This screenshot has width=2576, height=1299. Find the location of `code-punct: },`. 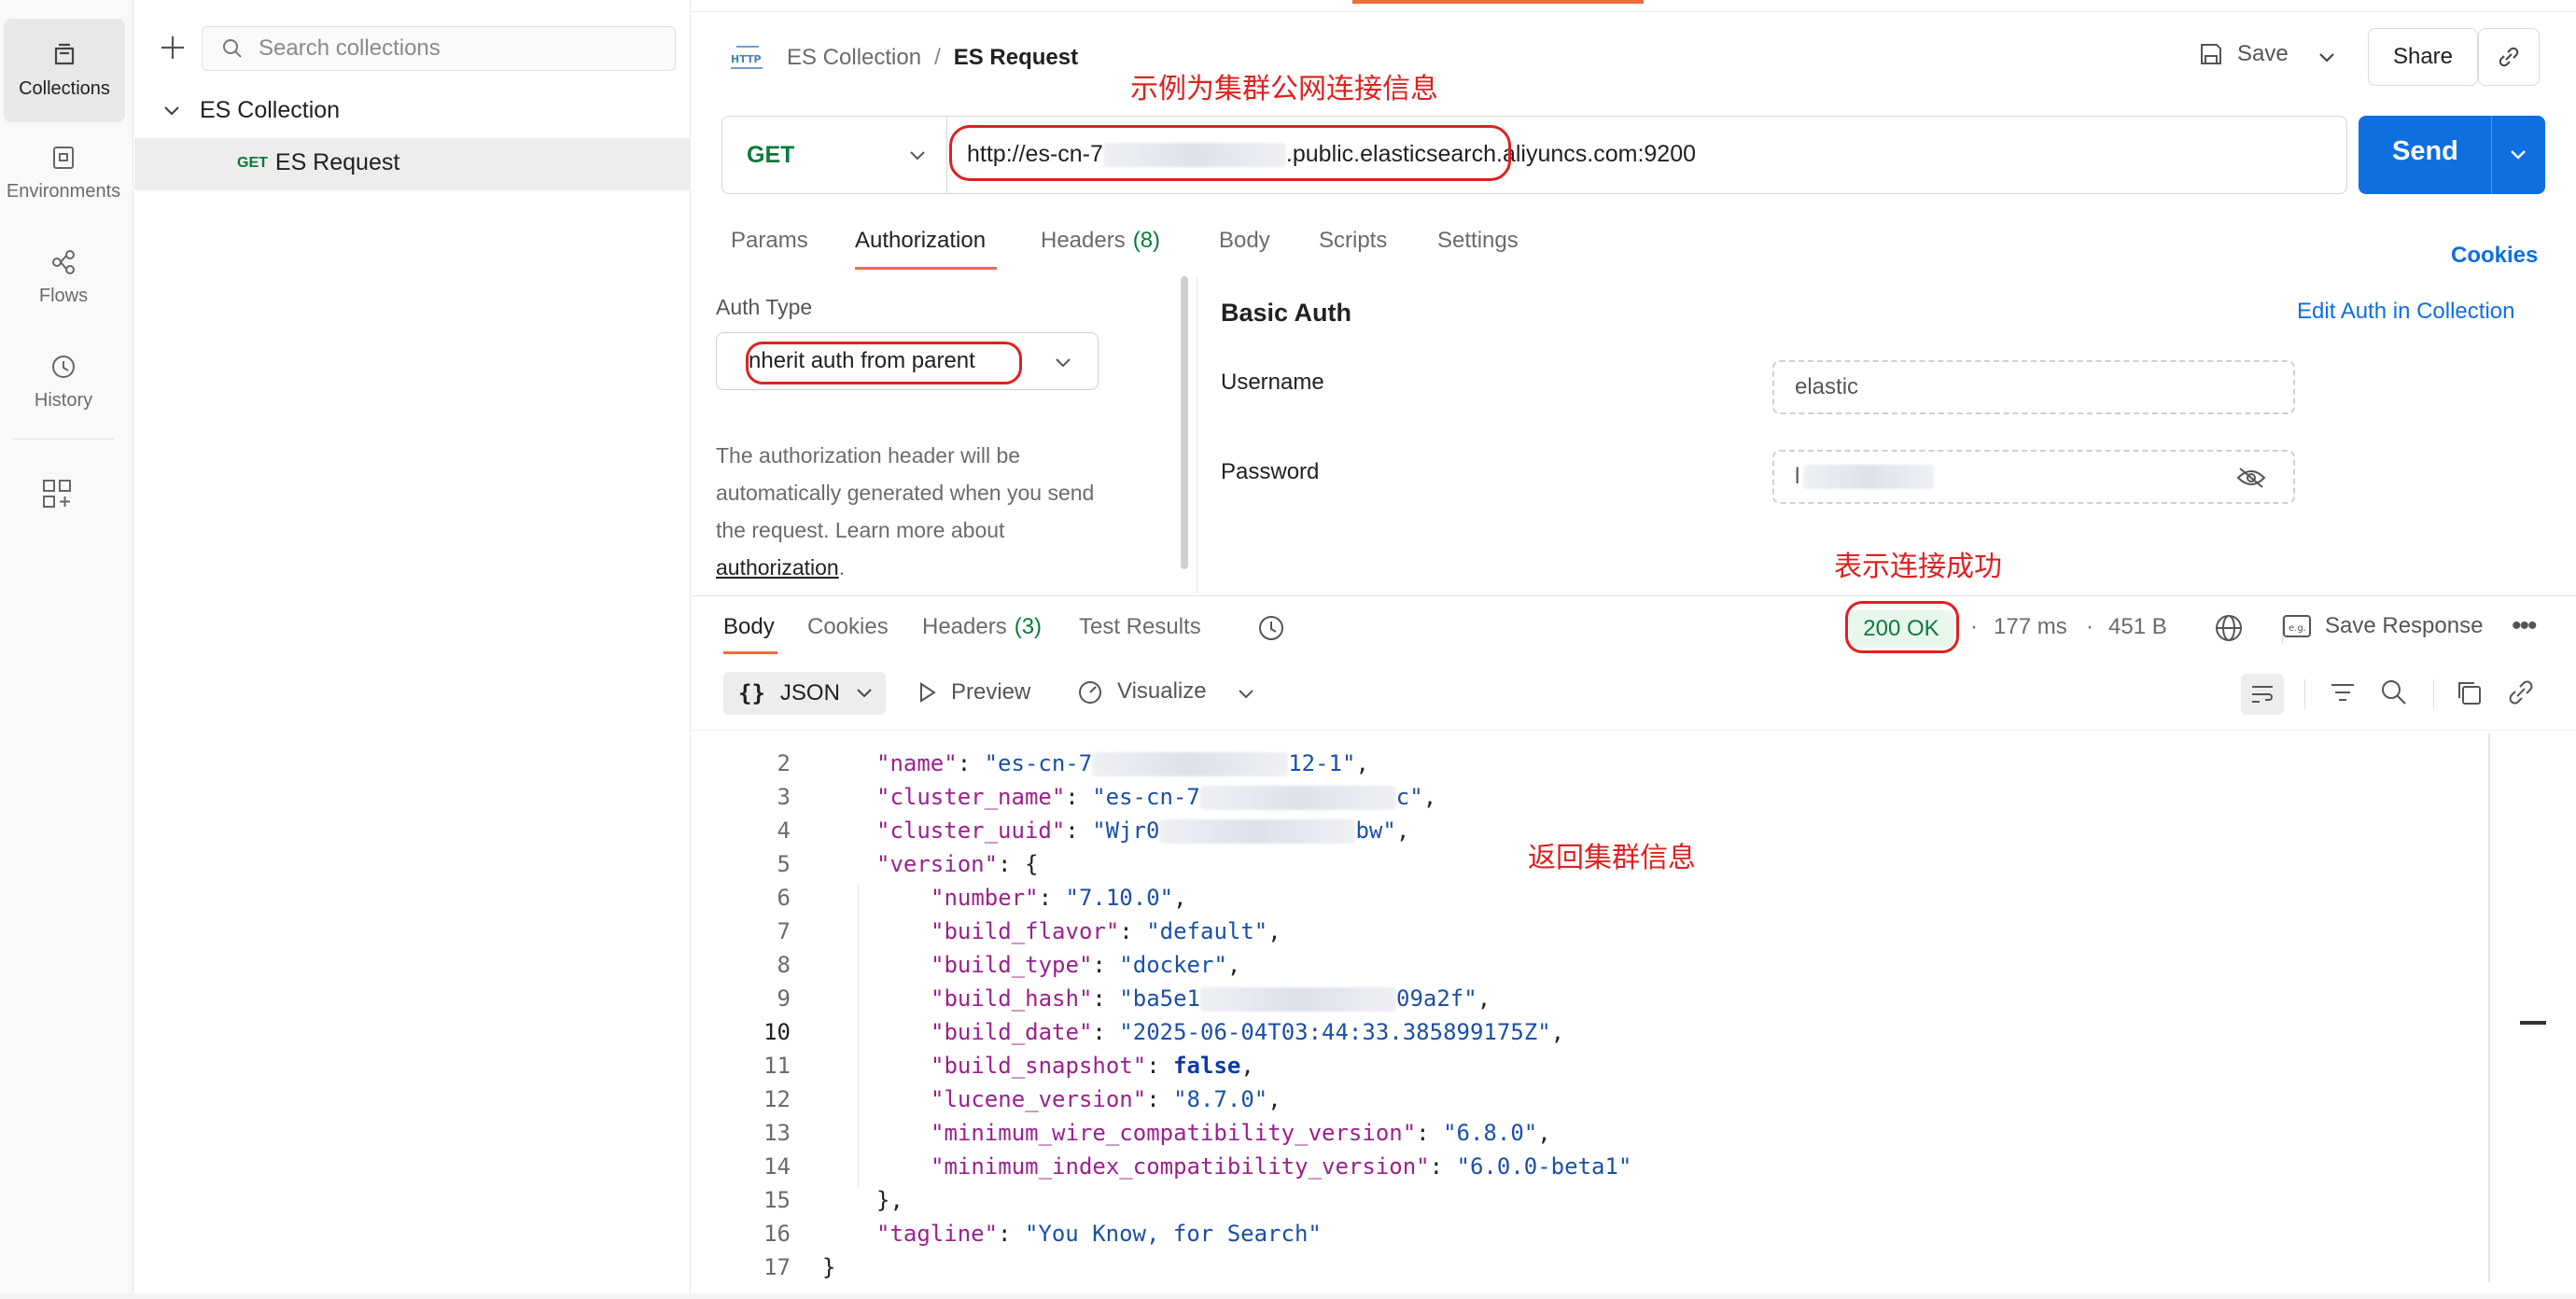

code-punct: }, is located at coordinates (889, 1200).